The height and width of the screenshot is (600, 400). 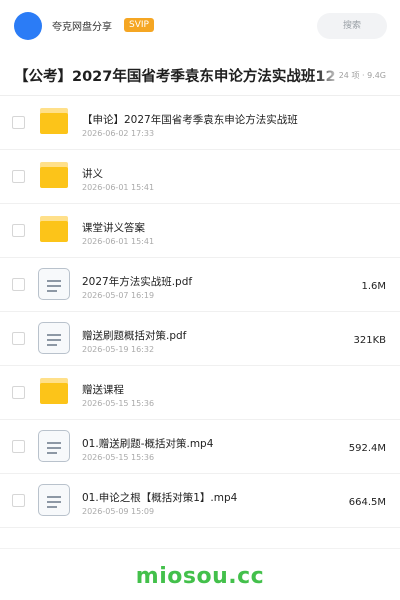 What do you see at coordinates (134, 335) in the screenshot?
I see `file-name: 赠送刷题概括对策.pdf` at bounding box center [134, 335].